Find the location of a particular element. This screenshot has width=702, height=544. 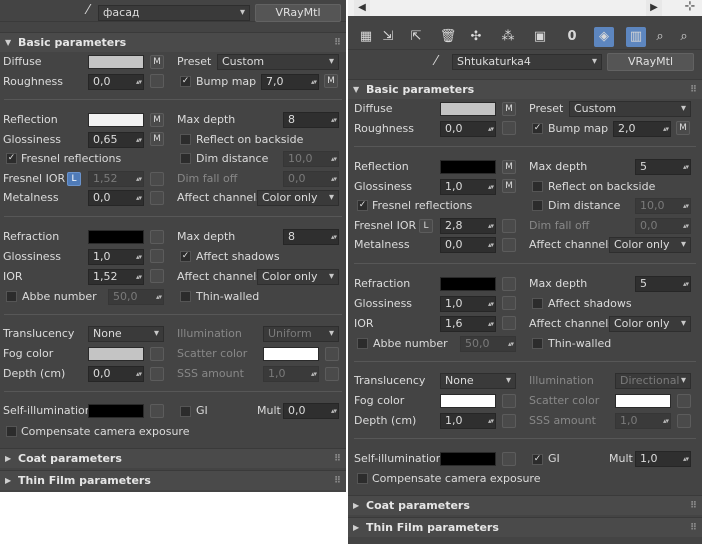

max-depth-spinner: 5 is located at coordinates (663, 167).